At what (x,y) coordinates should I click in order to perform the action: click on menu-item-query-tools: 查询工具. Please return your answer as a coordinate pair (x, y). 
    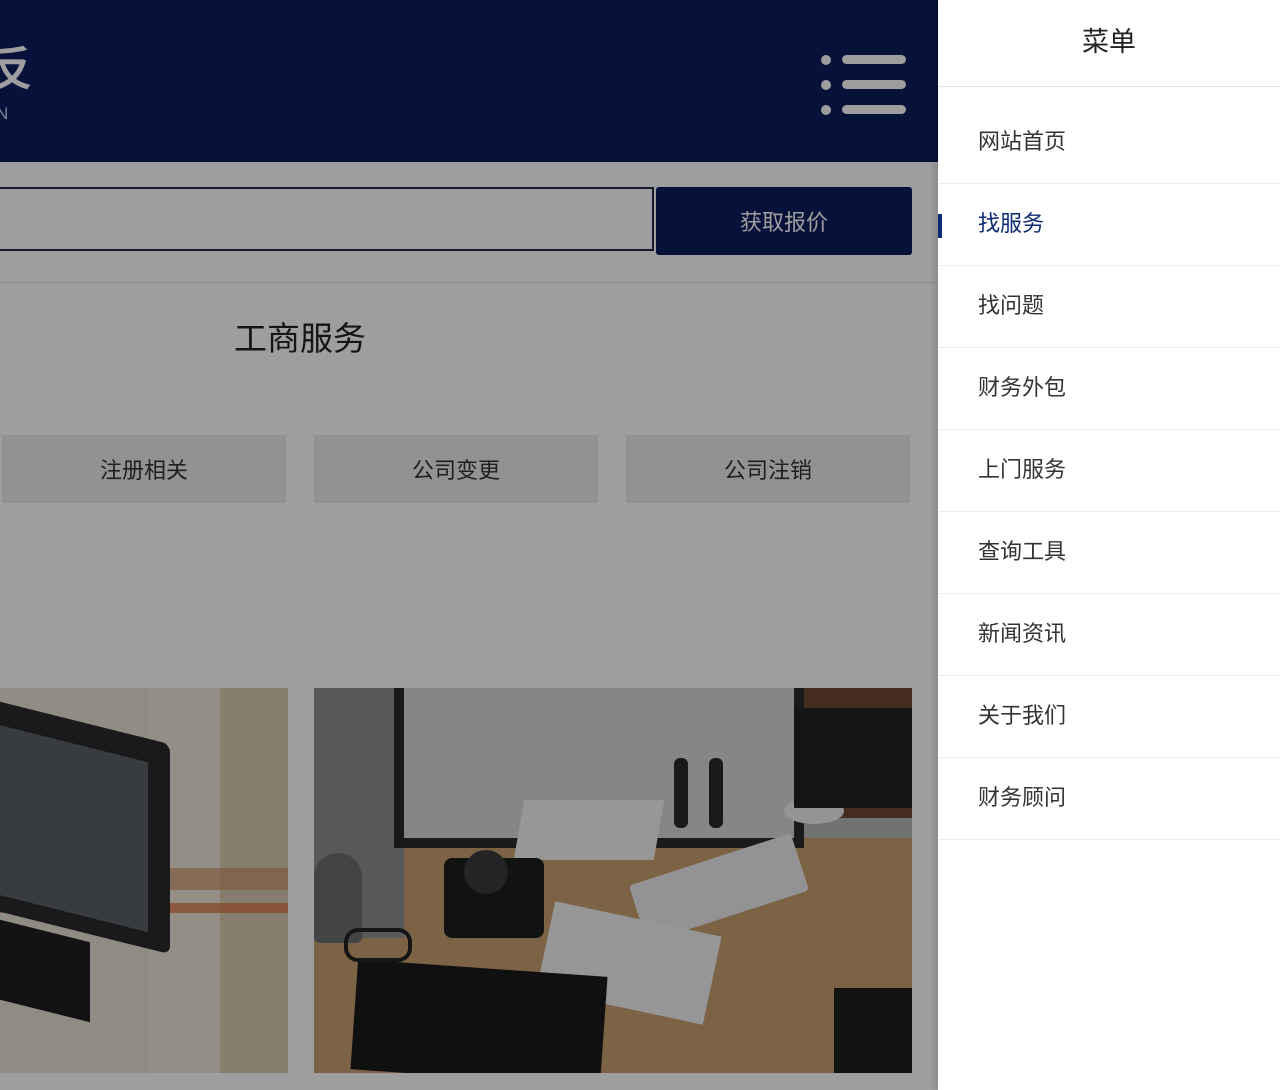
    Looking at the image, I should click on (1109, 553).